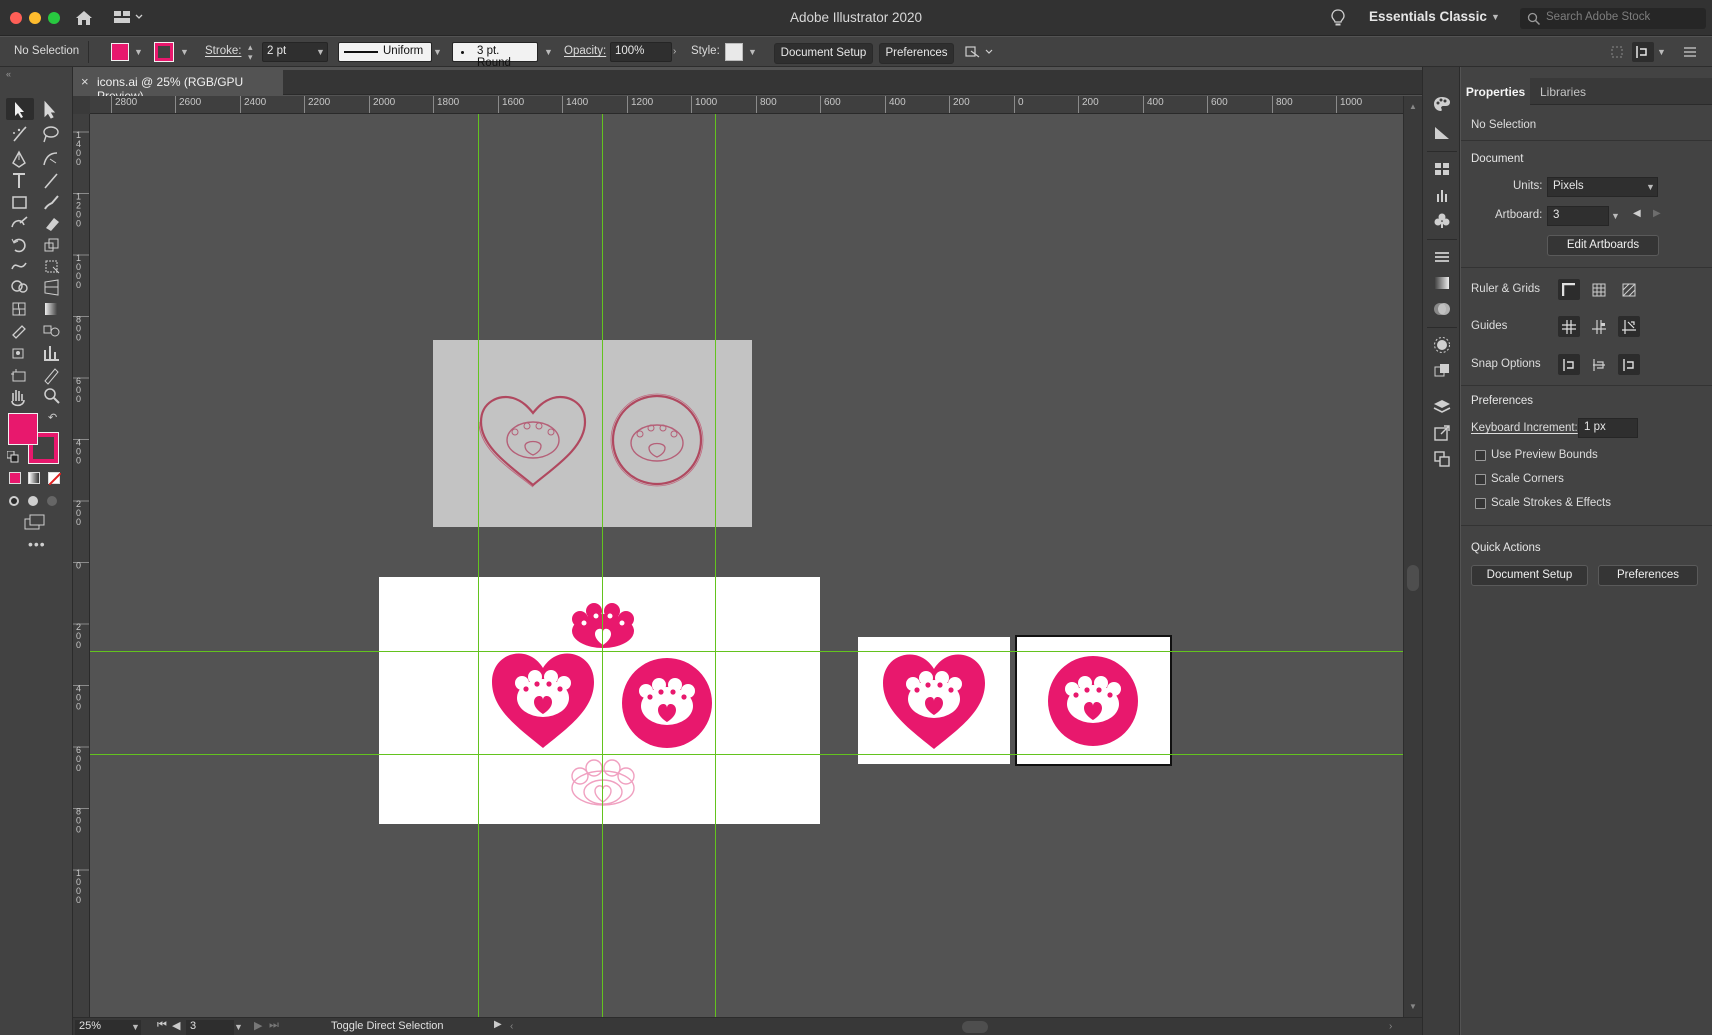  I want to click on asset-export-icon, so click(1442, 433).